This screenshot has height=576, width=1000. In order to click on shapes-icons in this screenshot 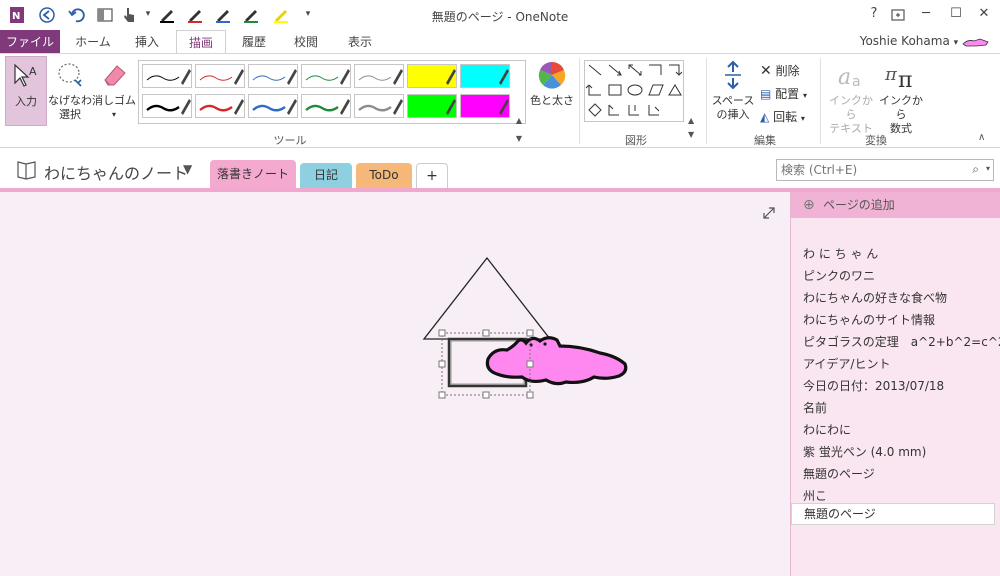, I will do `click(634, 90)`.